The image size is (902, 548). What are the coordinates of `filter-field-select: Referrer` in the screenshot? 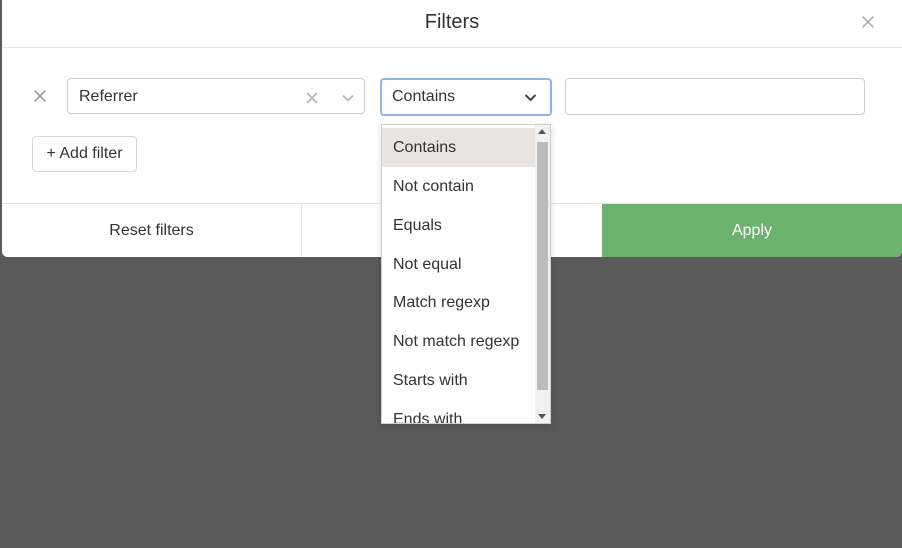 It's located at (216, 96).